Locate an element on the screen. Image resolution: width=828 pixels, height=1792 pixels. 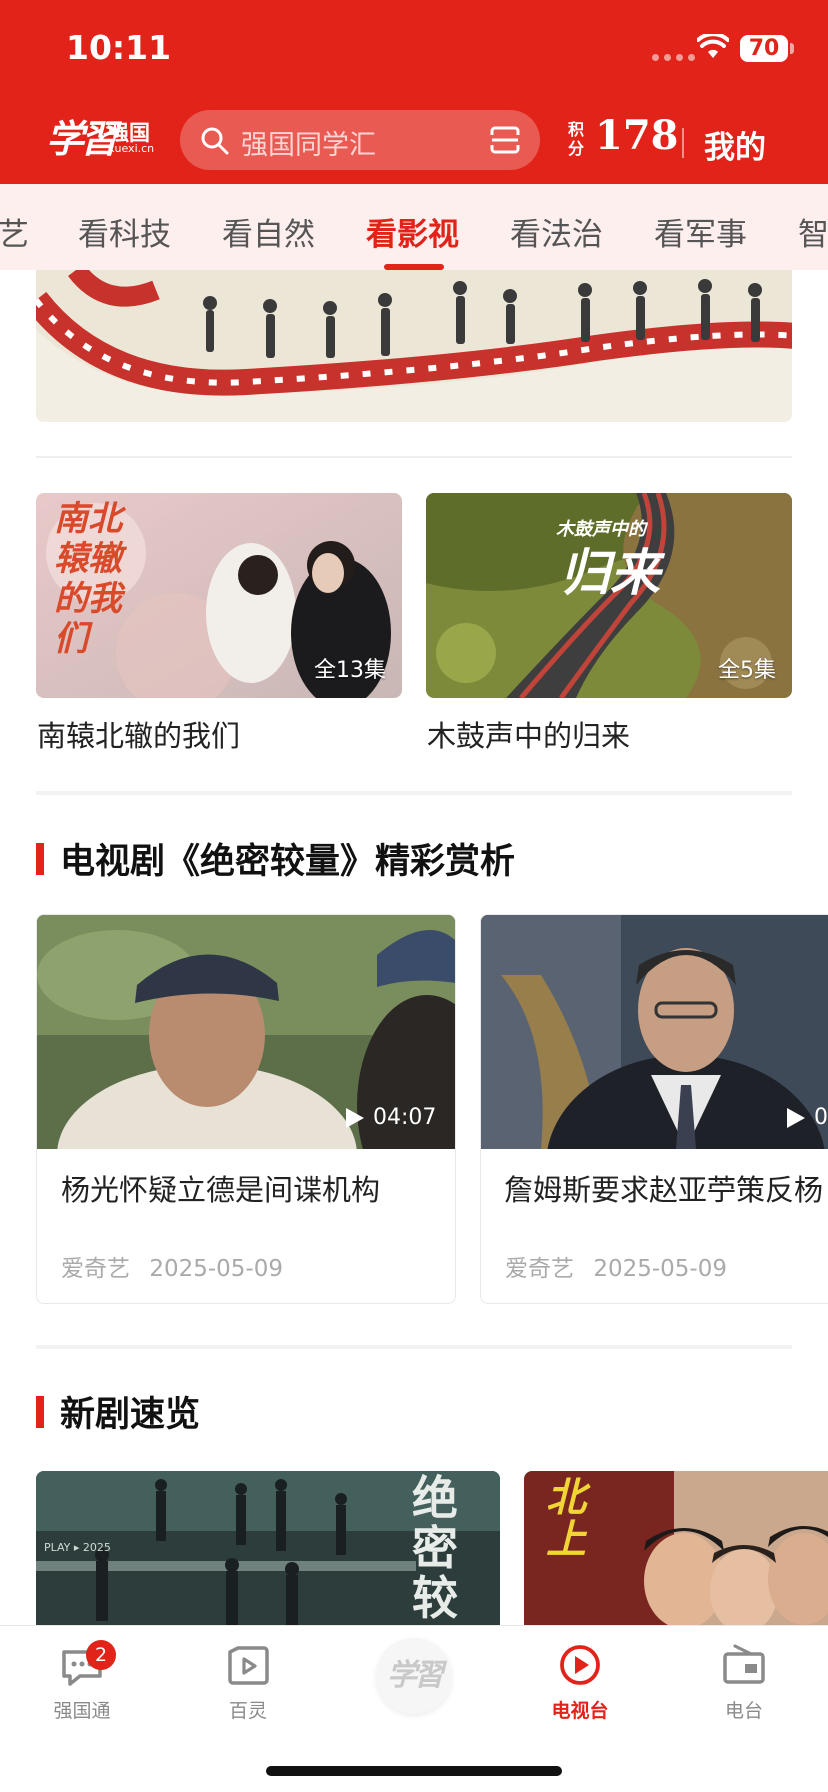
wifi-icon is located at coordinates (713, 46).